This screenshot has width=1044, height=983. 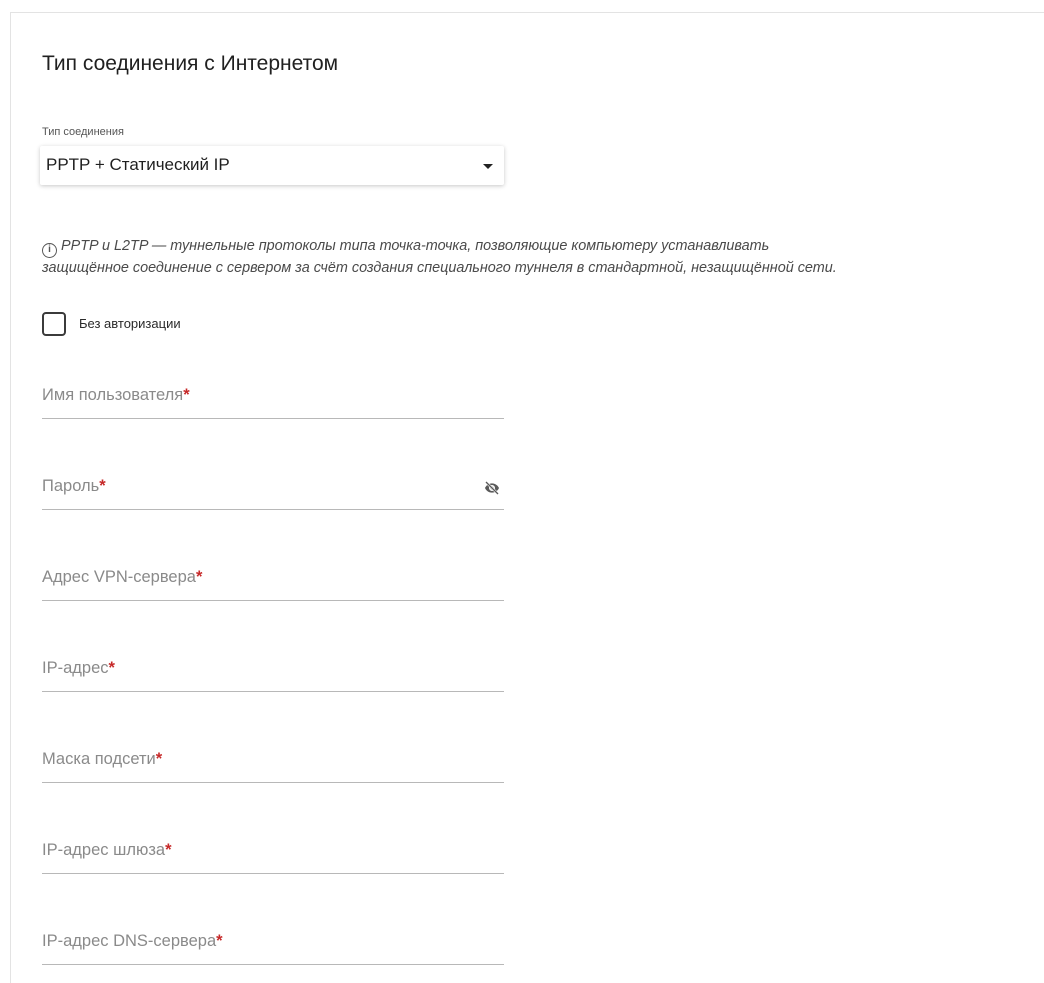 I want to click on subnet-mask-field: Маска подсети*, so click(x=273, y=762).